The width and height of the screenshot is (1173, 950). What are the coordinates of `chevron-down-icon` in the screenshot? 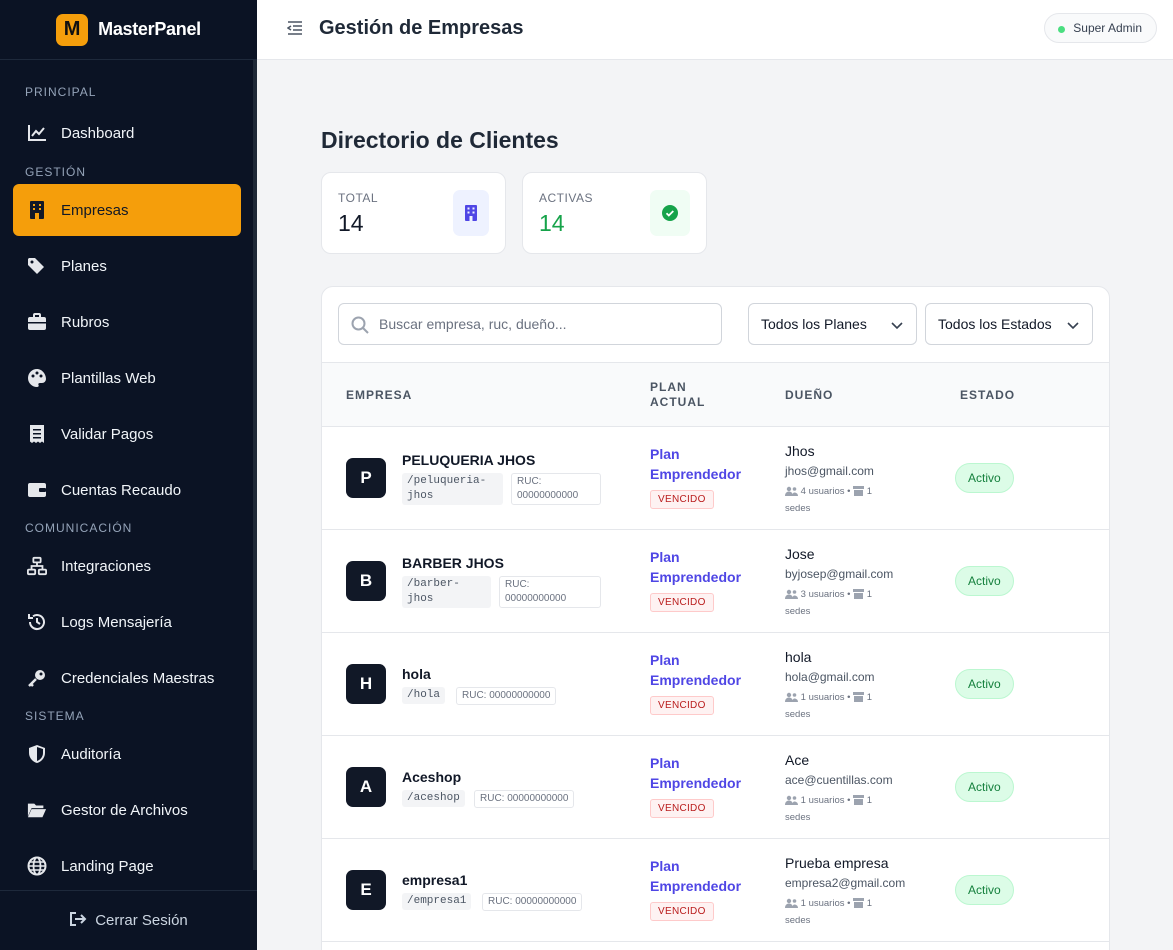 It's located at (897, 325).